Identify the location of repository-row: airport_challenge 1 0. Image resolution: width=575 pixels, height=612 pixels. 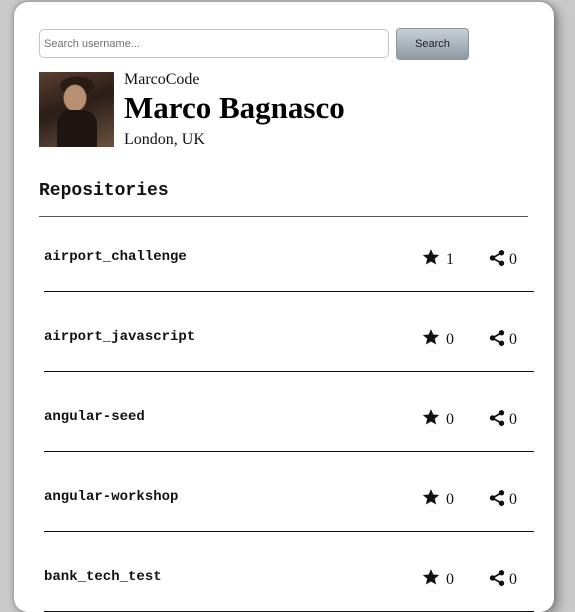
(289, 251).